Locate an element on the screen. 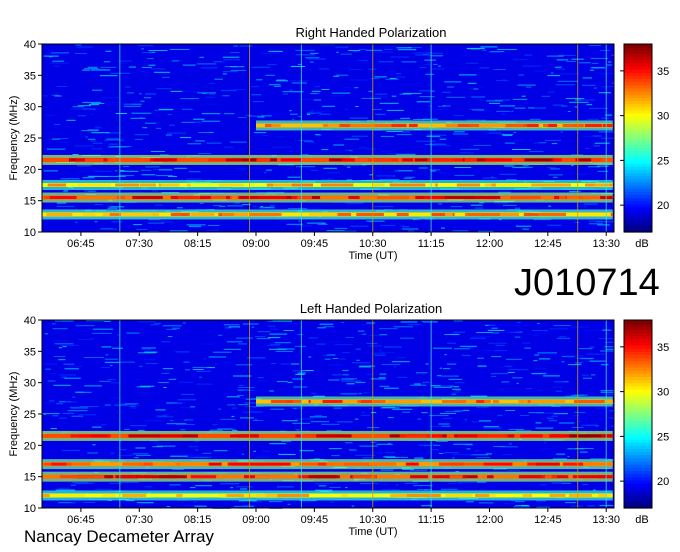 The height and width of the screenshot is (552, 680). y-tick-label: 40 is located at coordinates (30, 321).